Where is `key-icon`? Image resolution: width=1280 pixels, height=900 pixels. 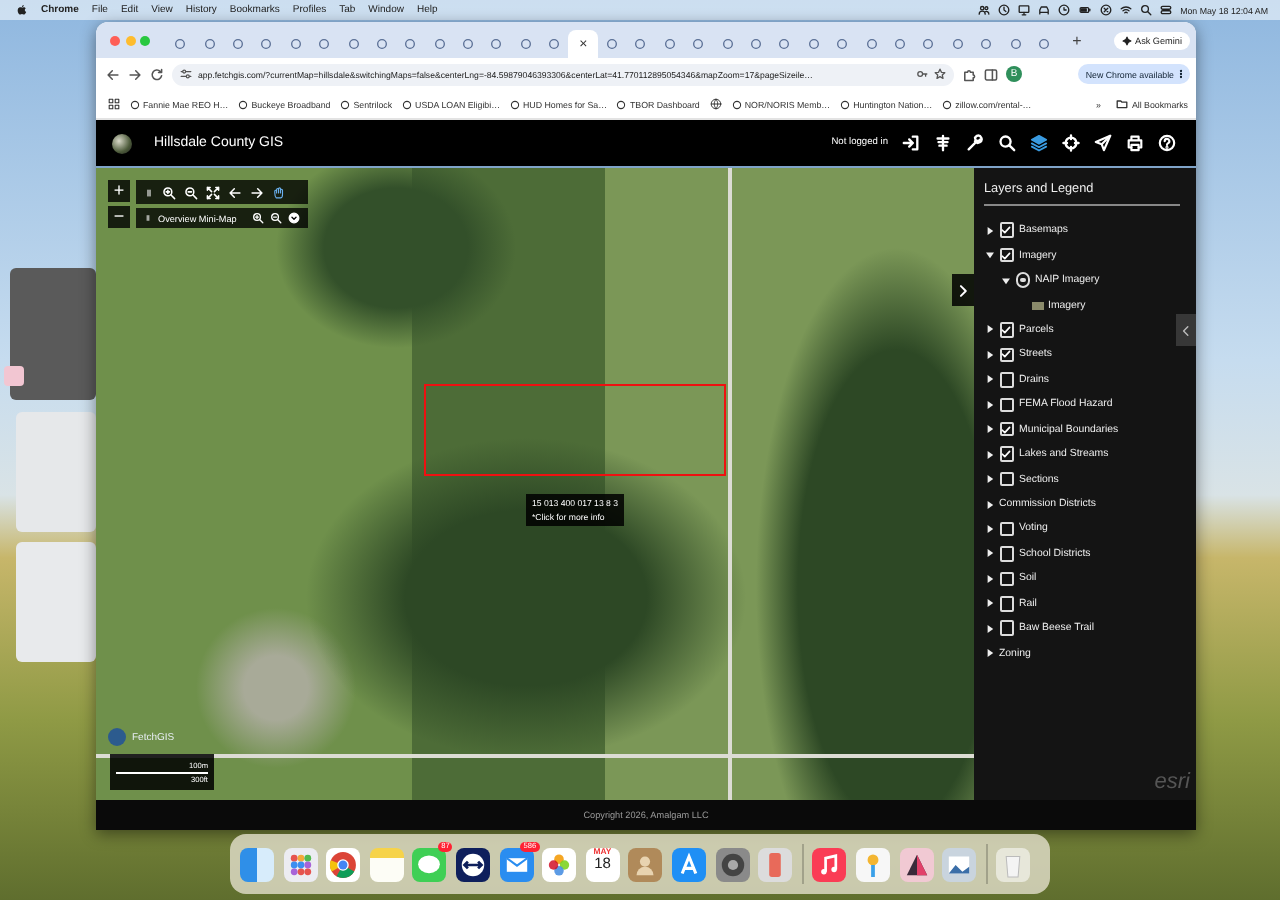 key-icon is located at coordinates (922, 74).